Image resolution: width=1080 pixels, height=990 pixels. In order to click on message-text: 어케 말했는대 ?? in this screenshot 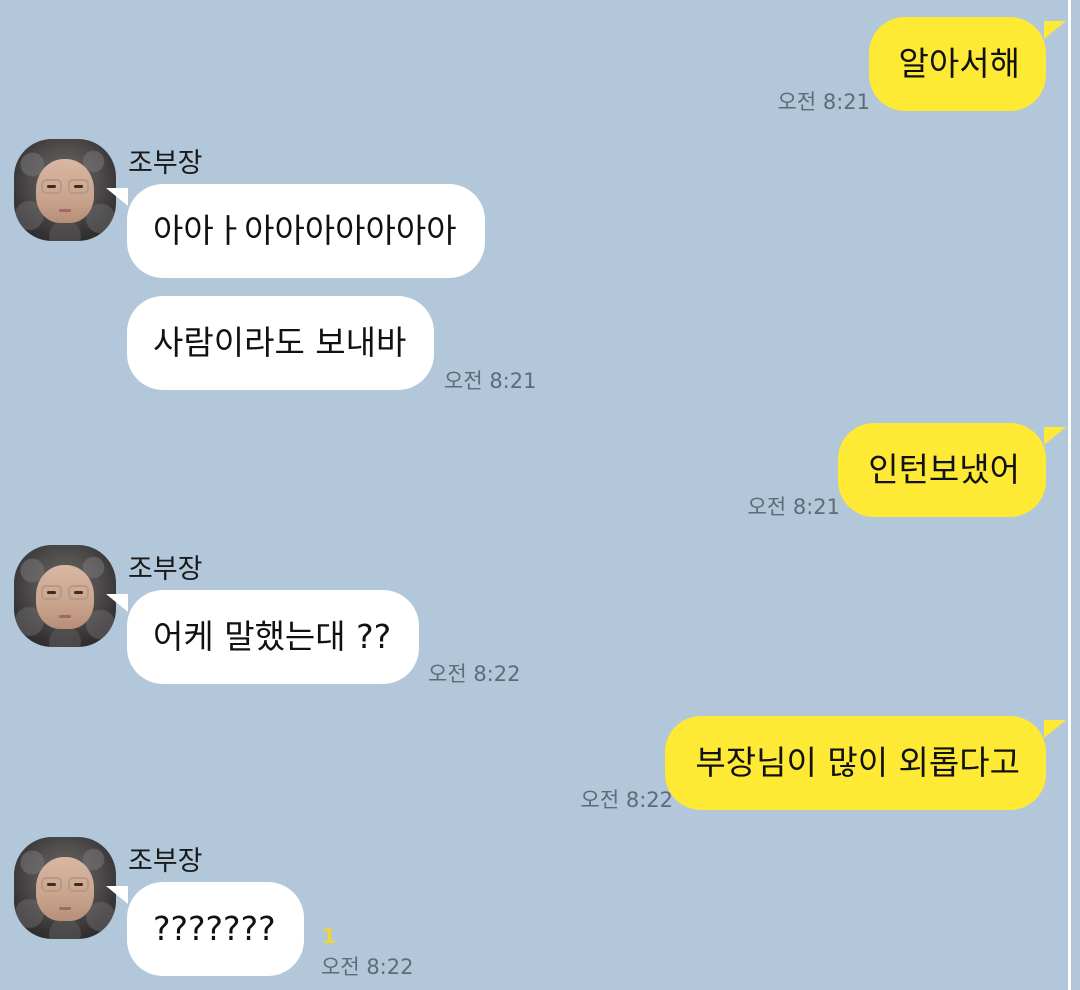, I will do `click(272, 636)`.